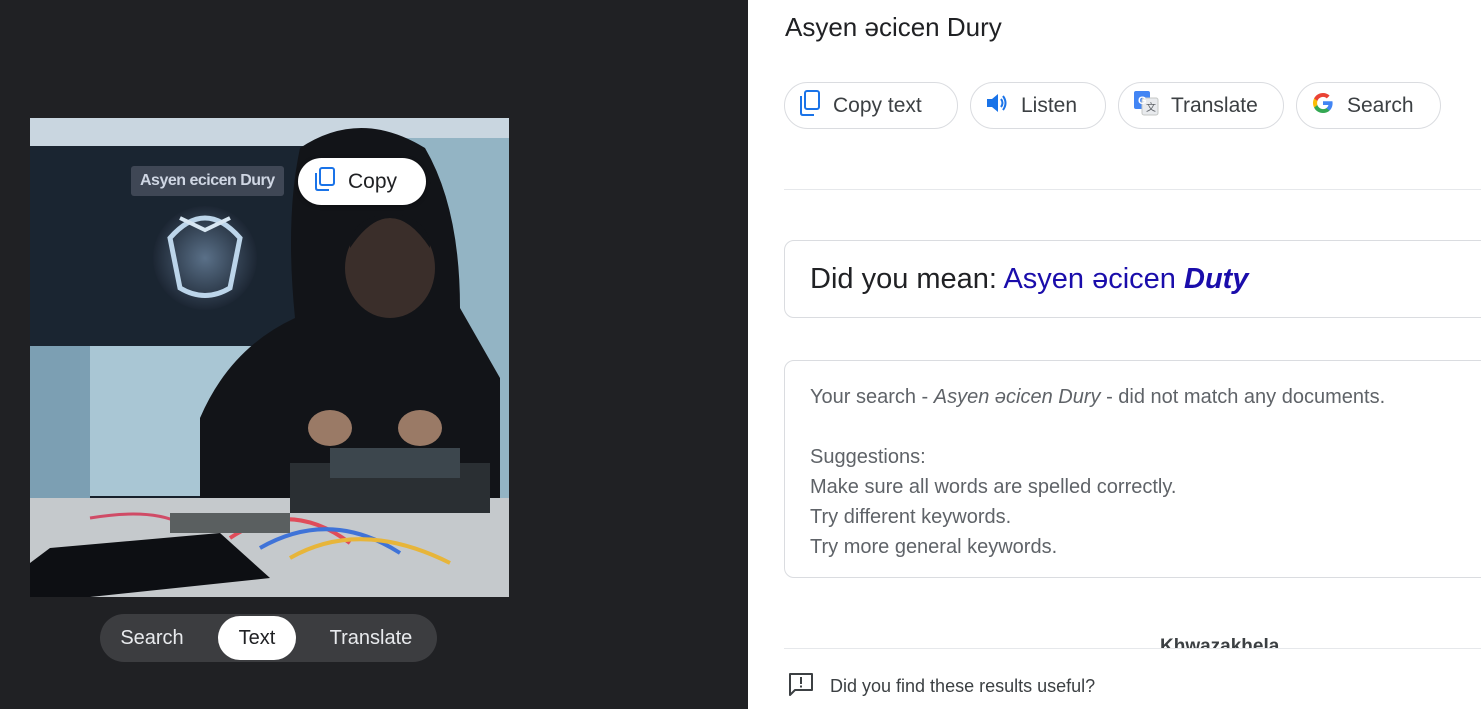  What do you see at coordinates (801, 686) in the screenshot?
I see `feedback-icon` at bounding box center [801, 686].